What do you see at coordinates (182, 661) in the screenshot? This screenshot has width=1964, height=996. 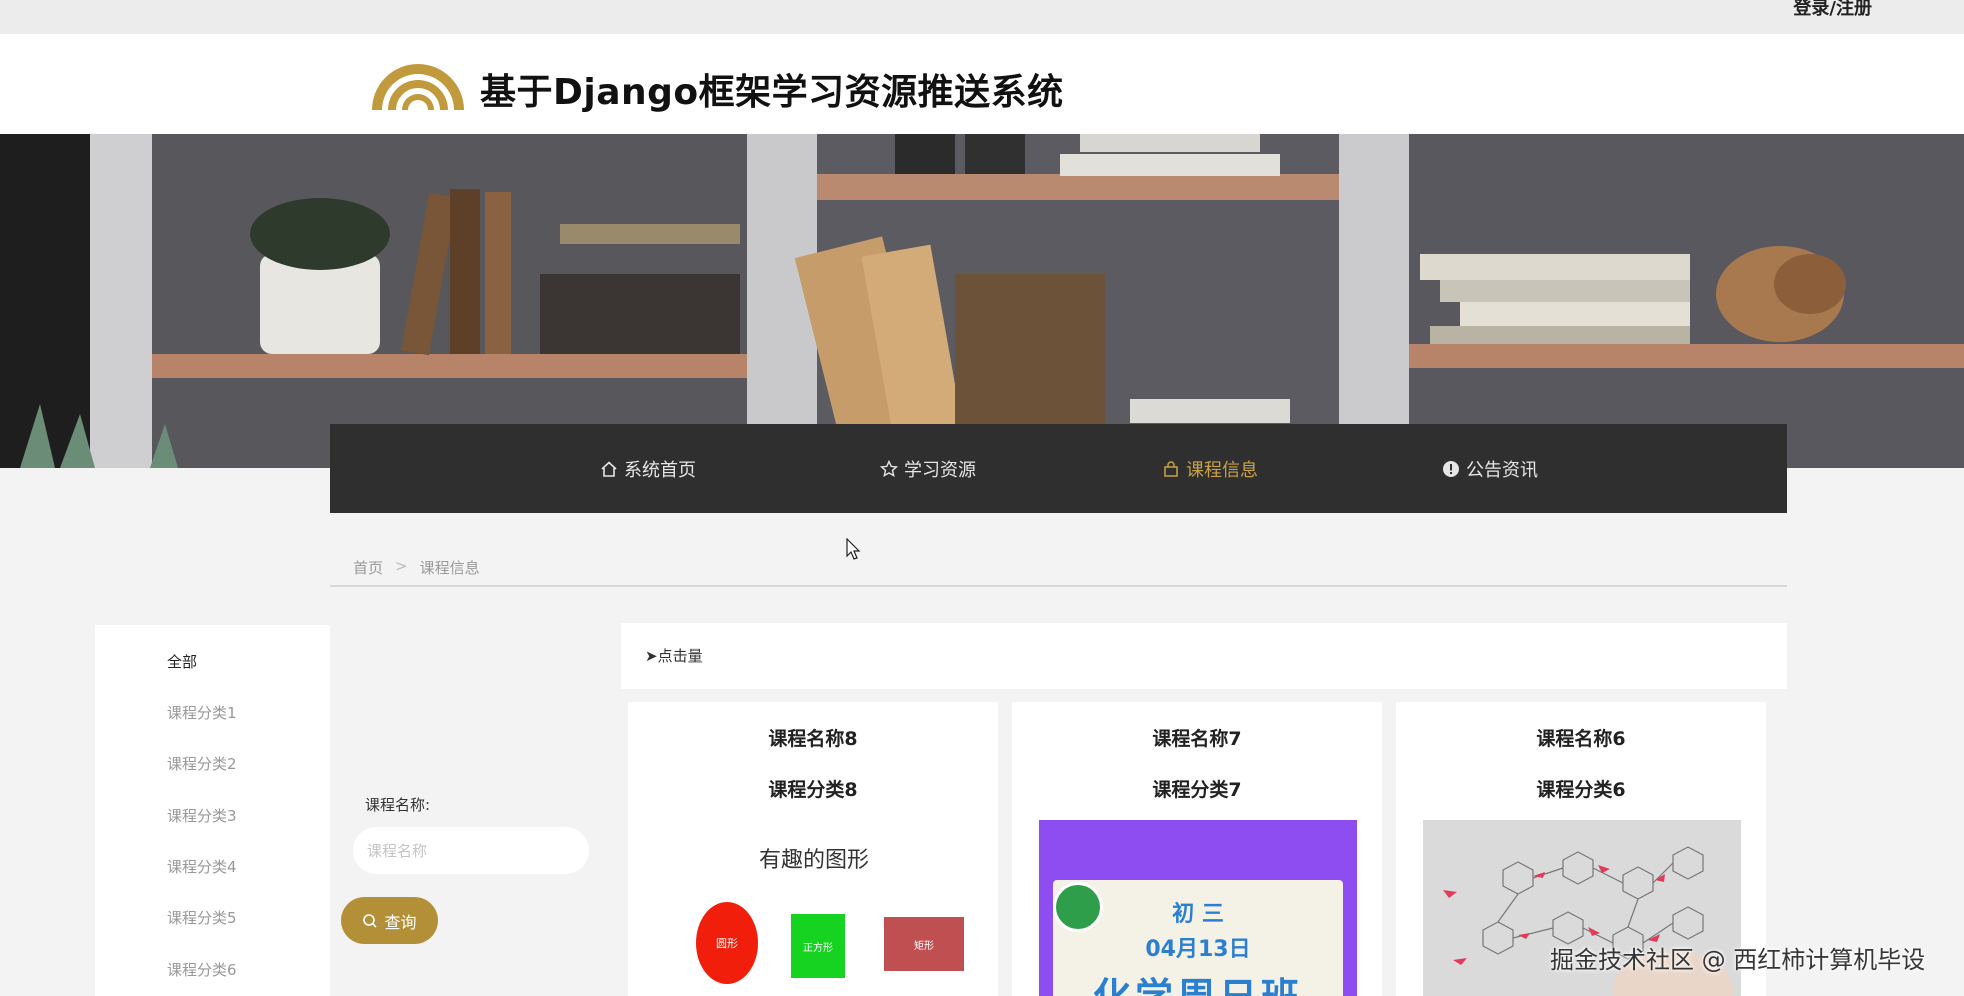 I see `sidebar-item-all: 全部` at bounding box center [182, 661].